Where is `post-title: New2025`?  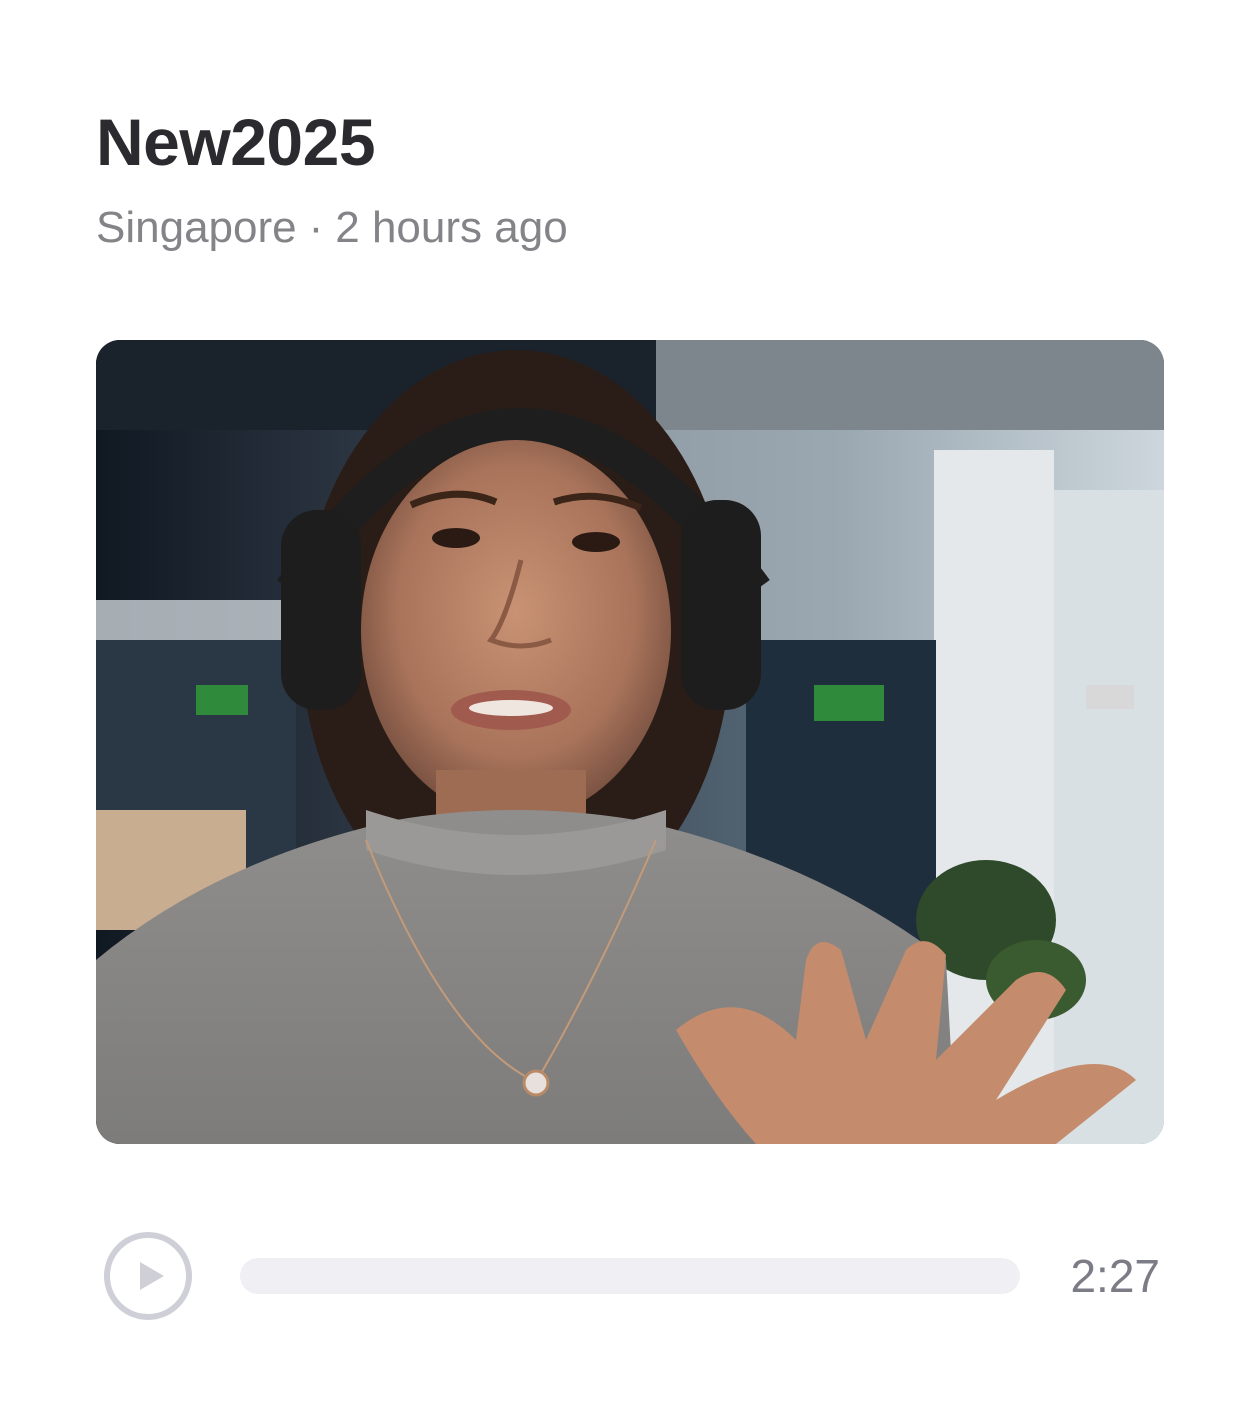
post-title: New2025 is located at coordinates (236, 142).